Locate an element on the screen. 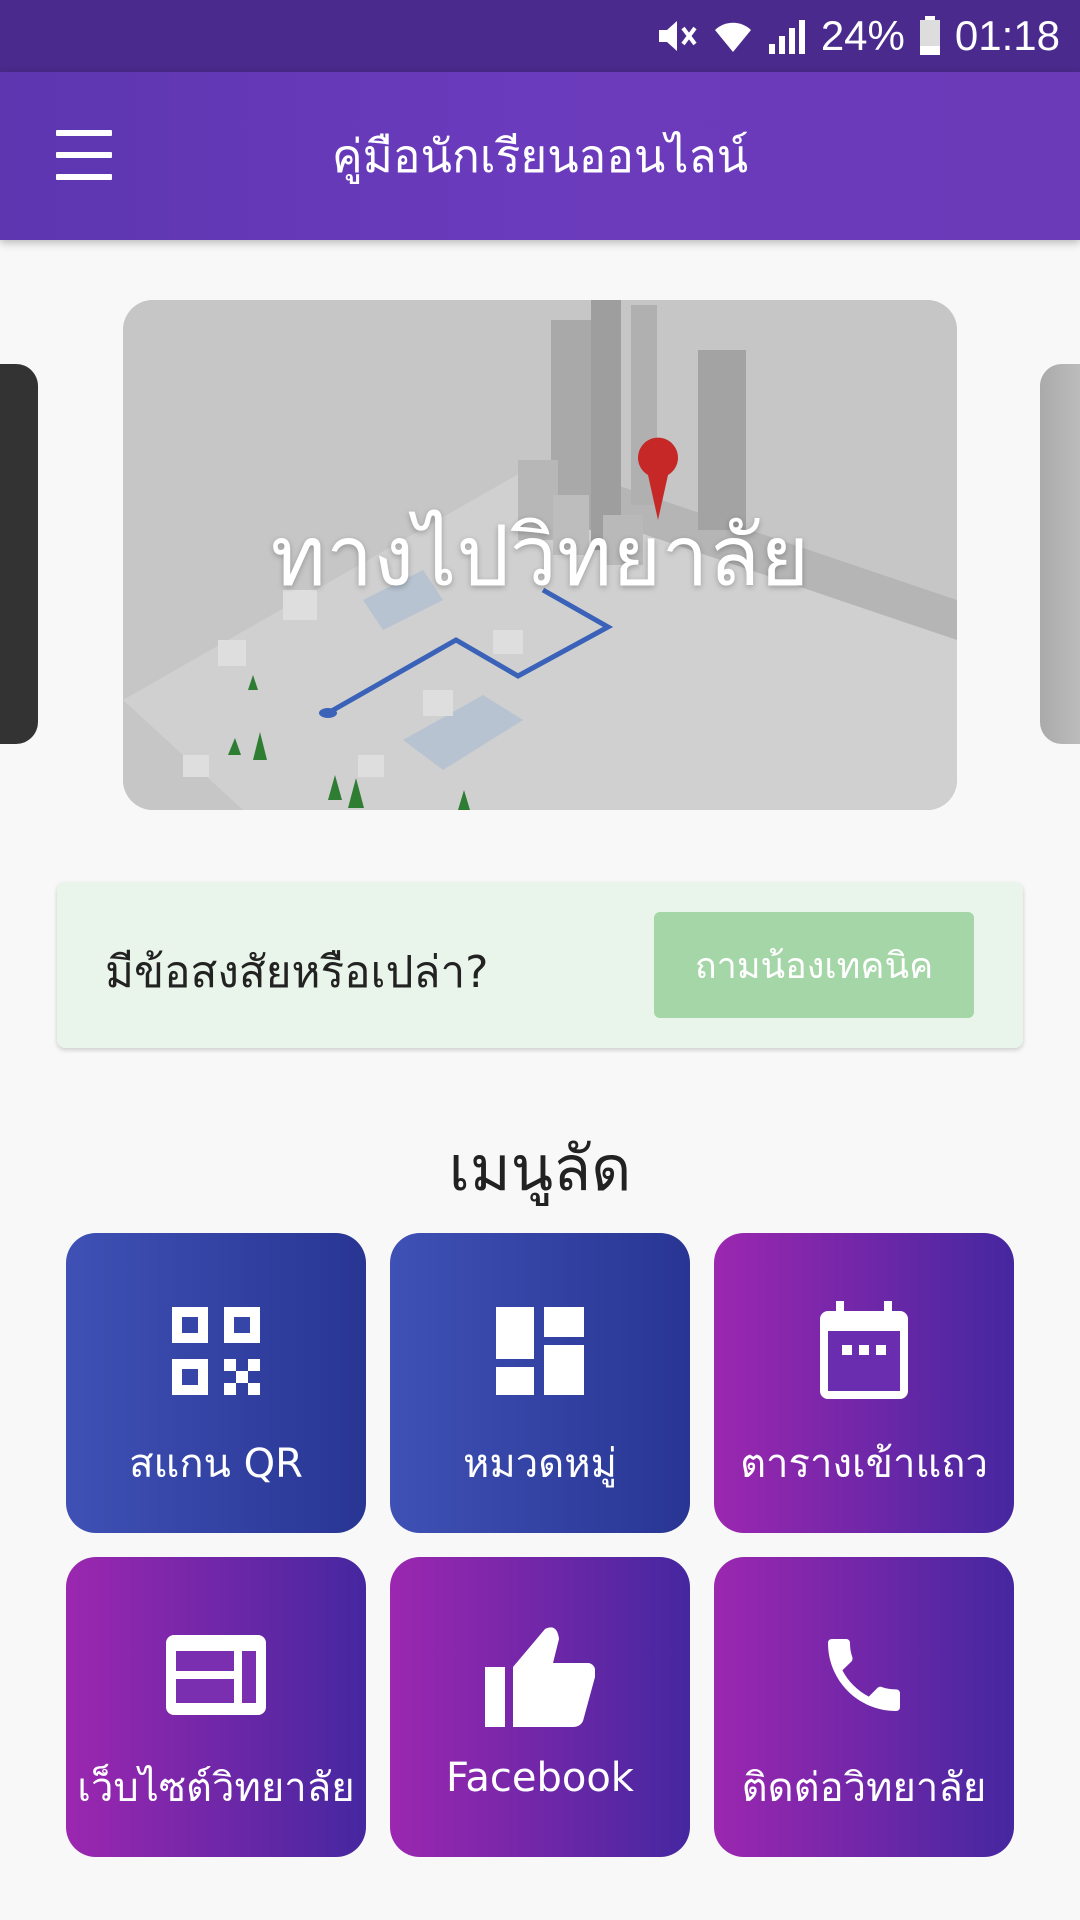  signal-icon is located at coordinates (787, 36).